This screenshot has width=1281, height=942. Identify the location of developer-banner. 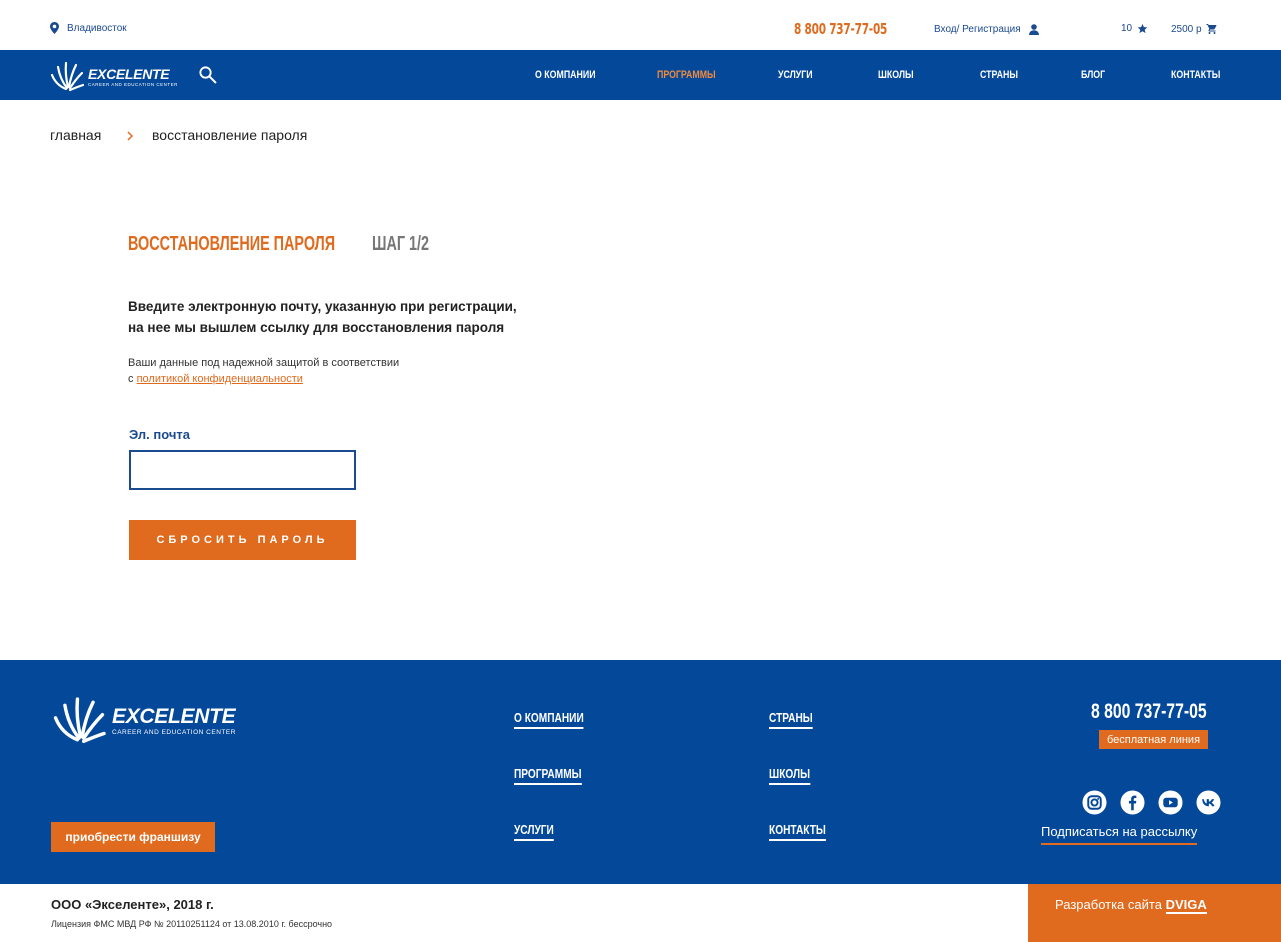
(1154, 913).